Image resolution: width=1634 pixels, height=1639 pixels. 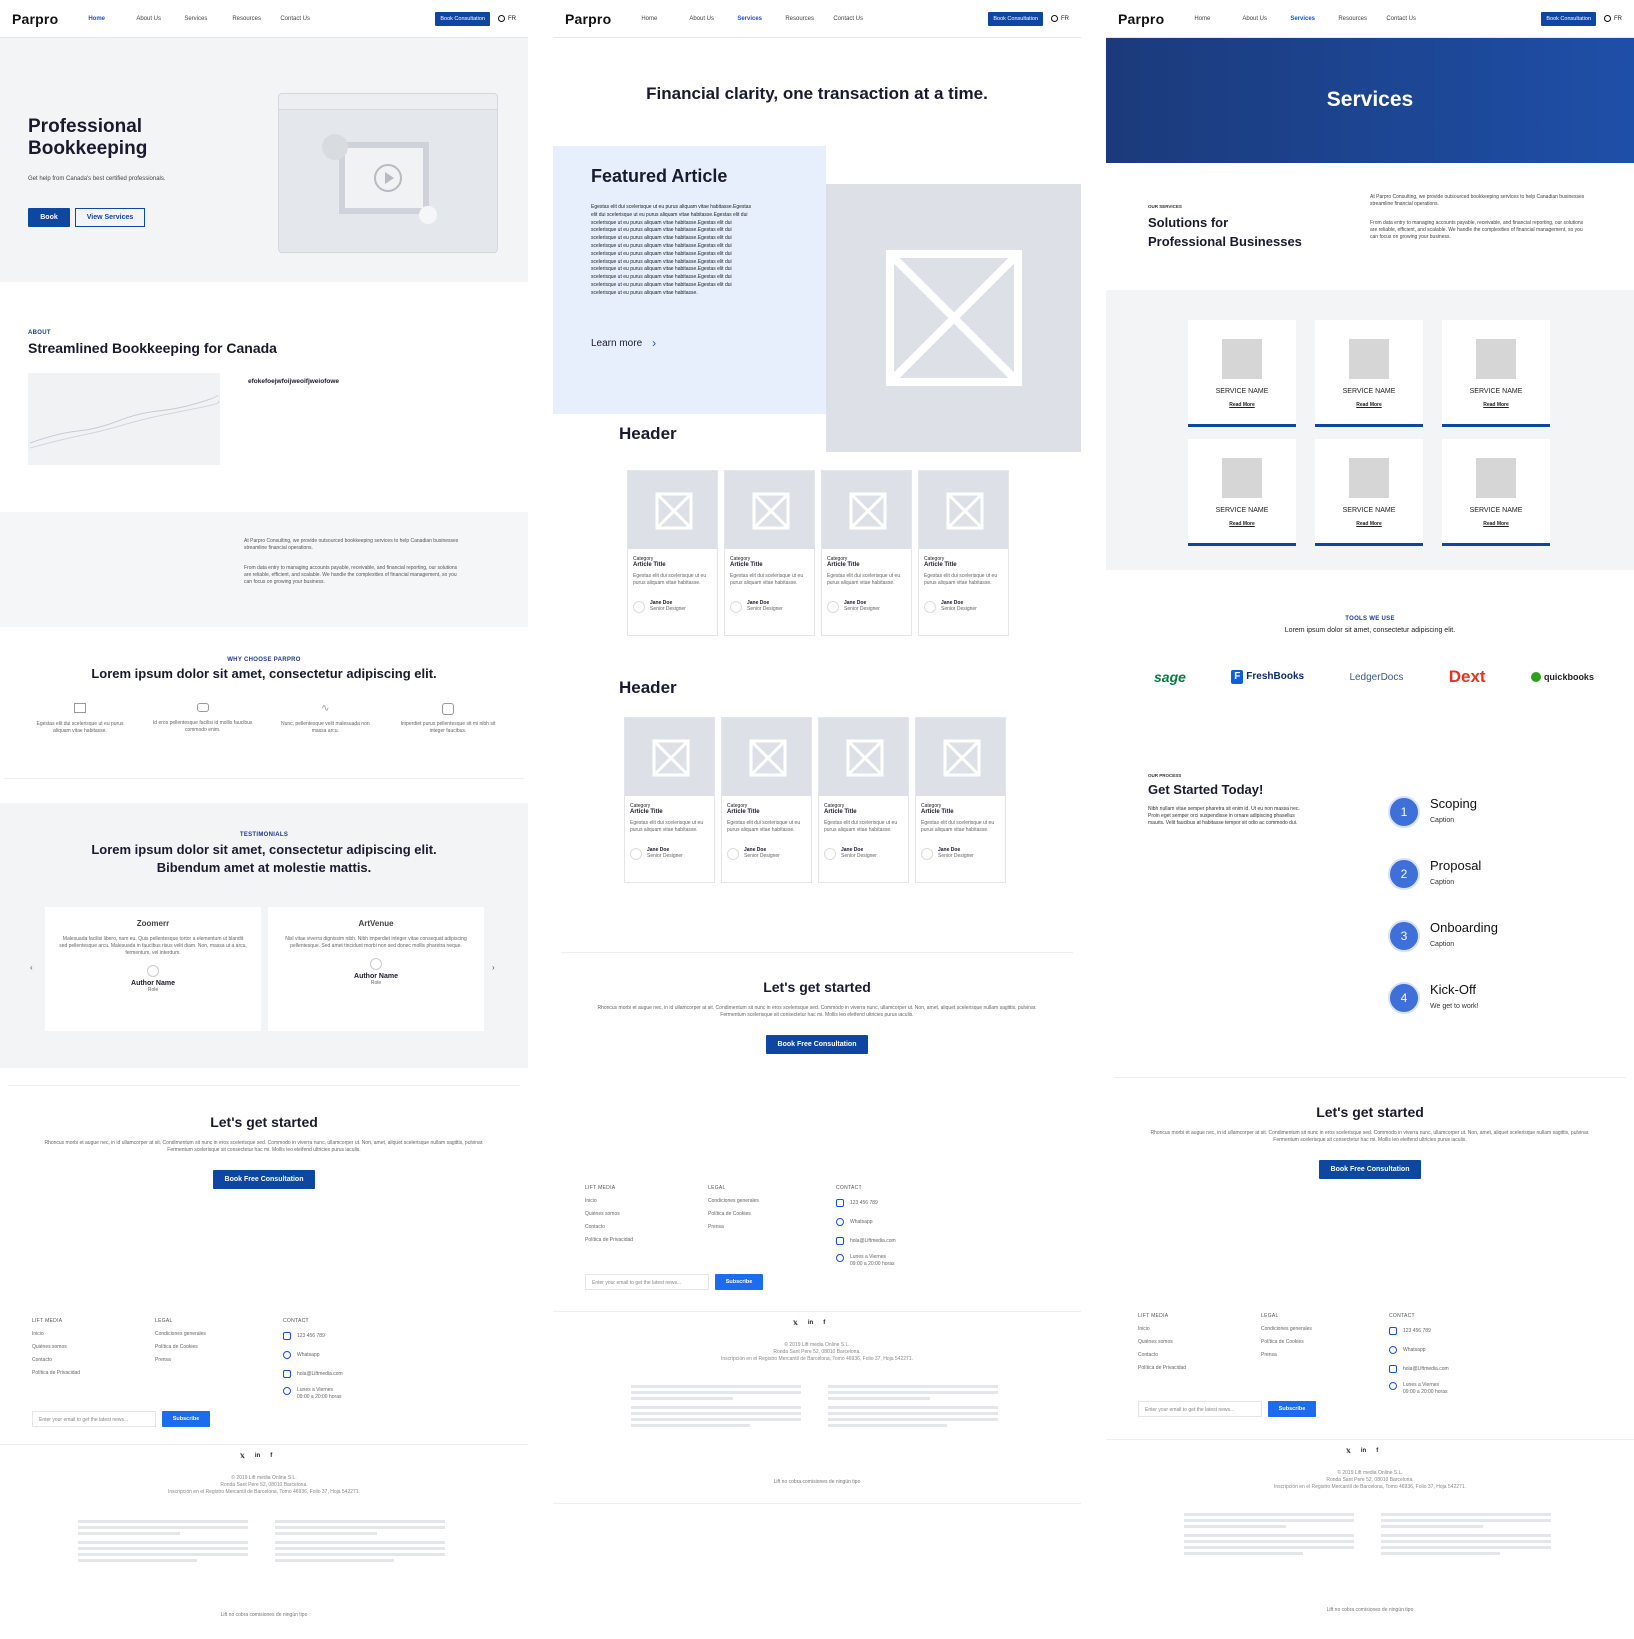 I want to click on book-button: Book, so click(x=49, y=217).